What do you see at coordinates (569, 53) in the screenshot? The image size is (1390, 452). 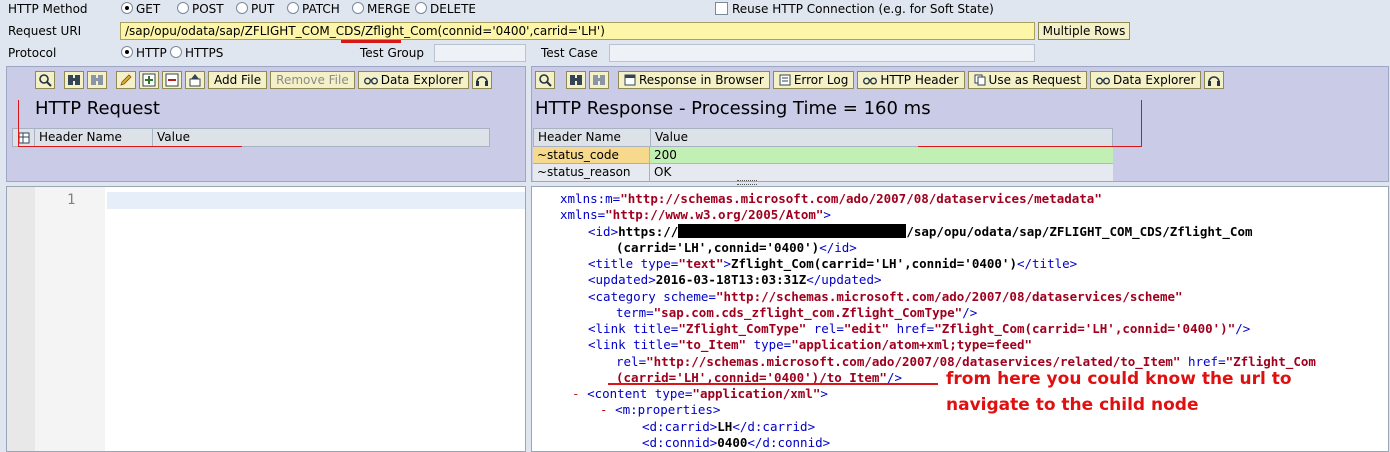 I see `test-case-label: Test Case` at bounding box center [569, 53].